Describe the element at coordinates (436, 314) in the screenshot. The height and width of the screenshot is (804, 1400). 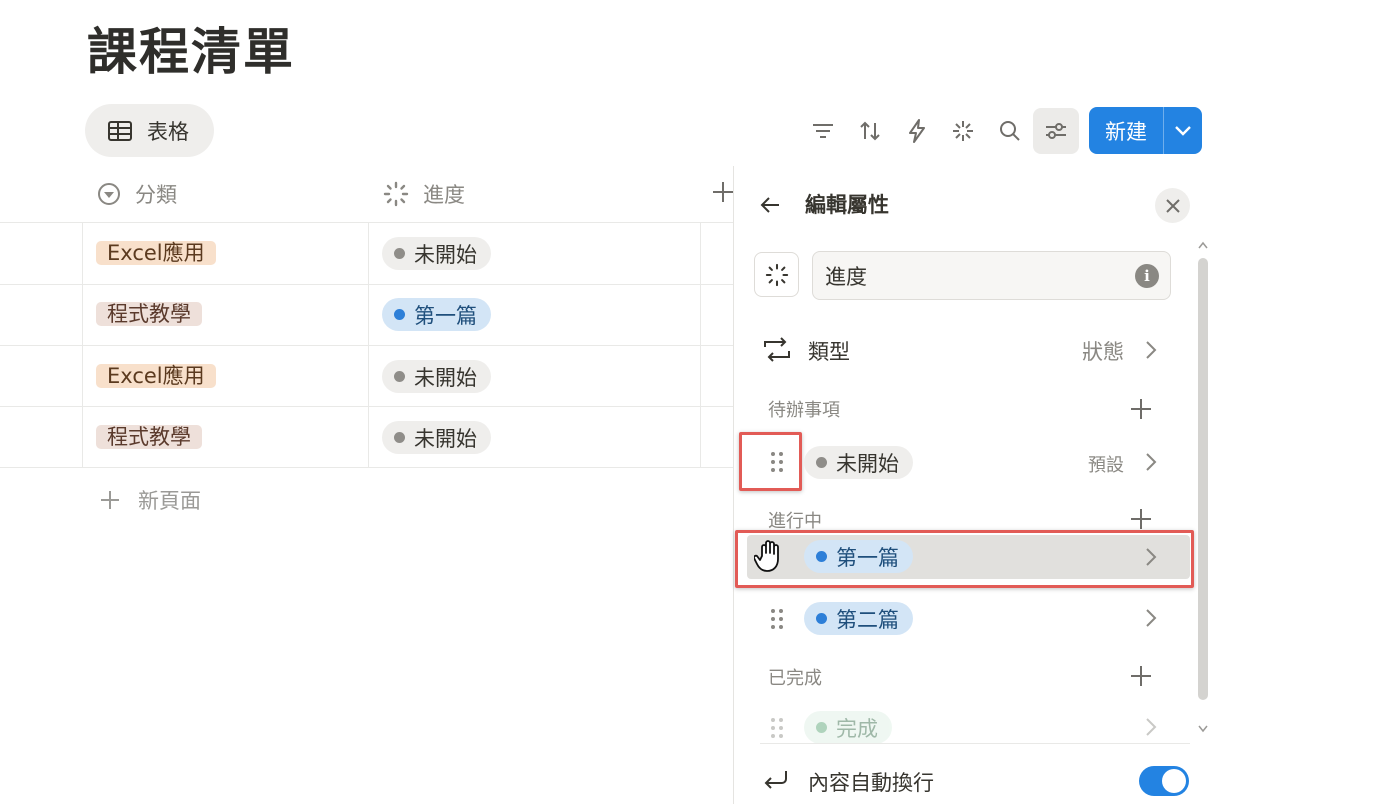
I see `status-pill: 第一篇` at that location.